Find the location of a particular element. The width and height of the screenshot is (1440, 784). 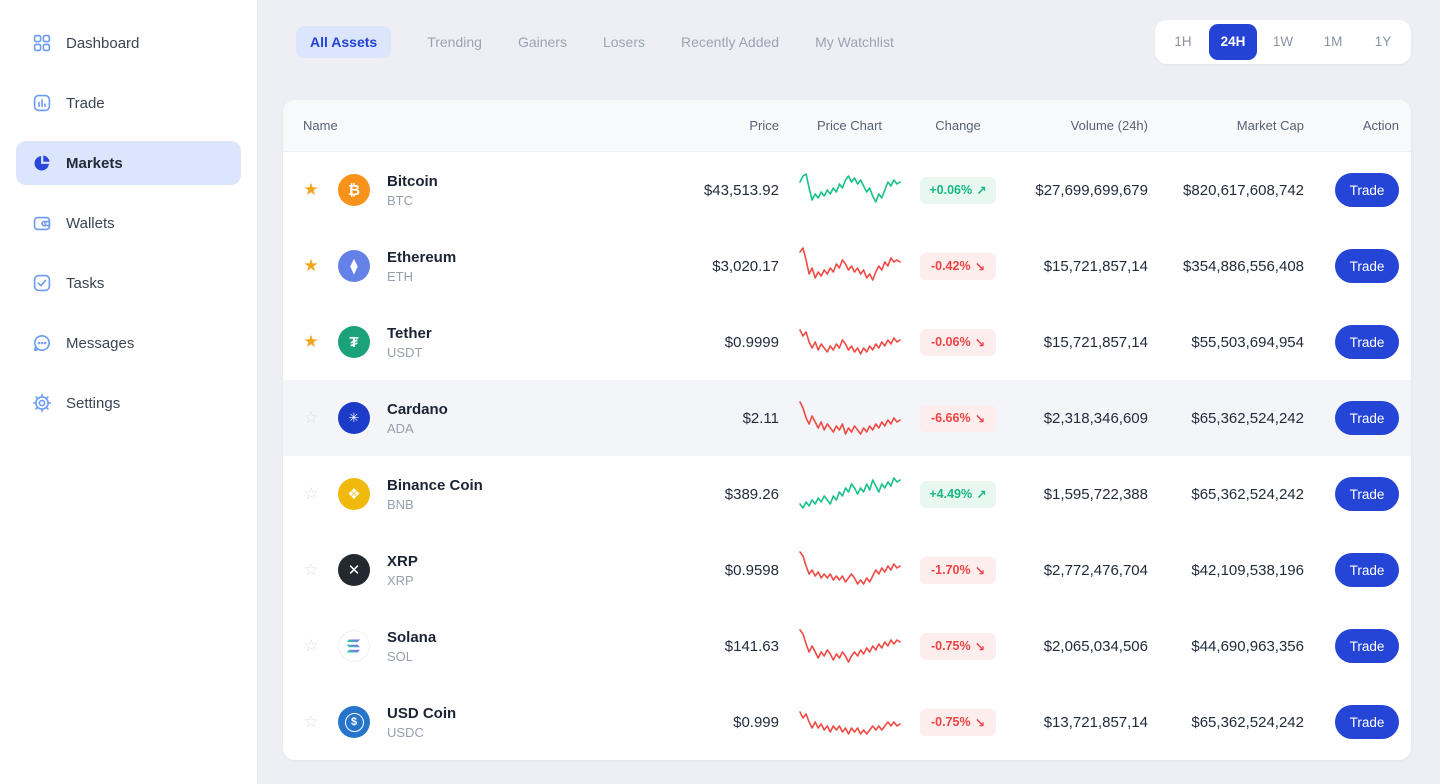

tasks-check-icon is located at coordinates (42, 283).